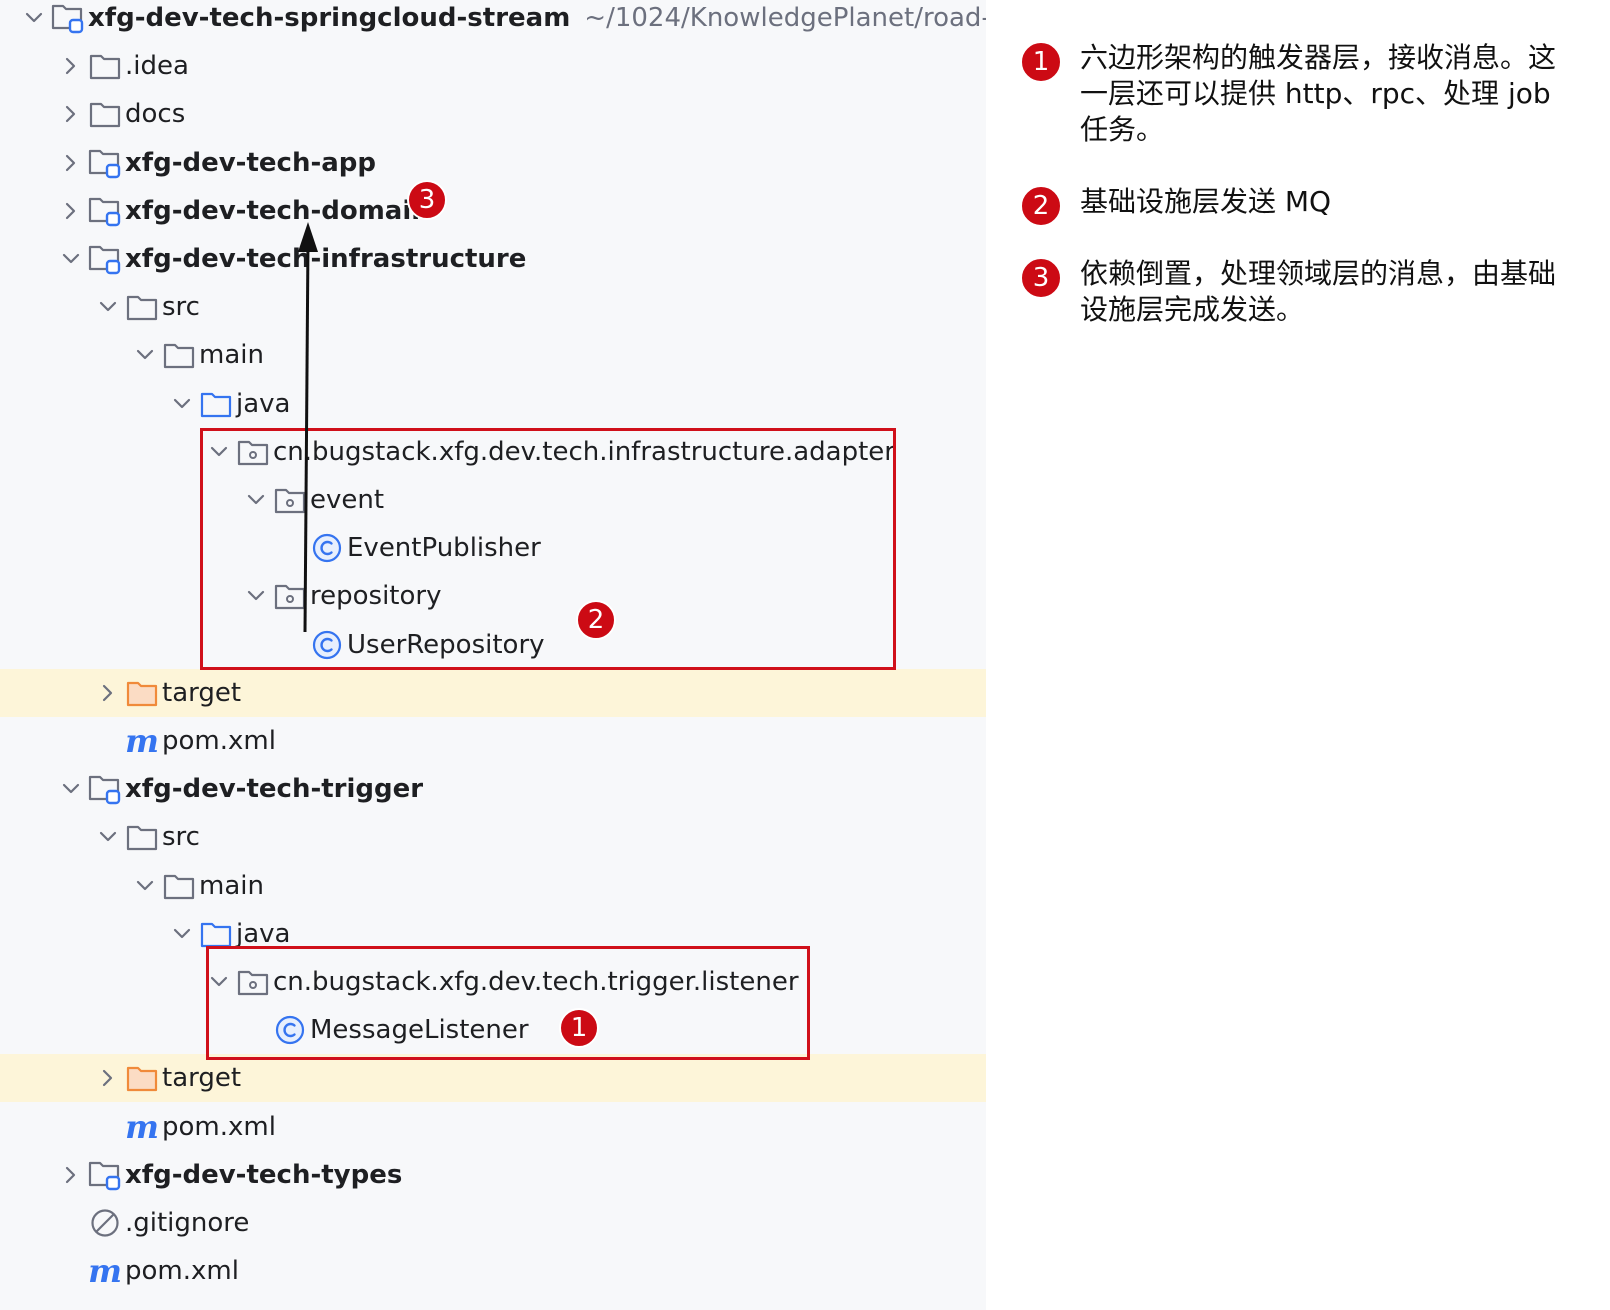 The width and height of the screenshot is (1610, 1310). What do you see at coordinates (1318, 291) in the screenshot?
I see `note-3-text: 依赖倒置，处理领域层的消息，由基础设施层完成发送。` at bounding box center [1318, 291].